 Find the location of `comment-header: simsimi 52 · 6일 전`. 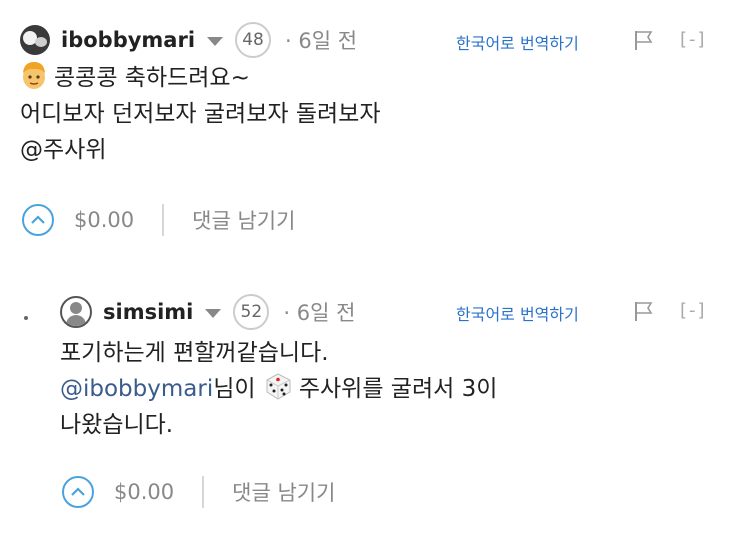

comment-header: simsimi 52 · 6일 전 is located at coordinates (207, 312).